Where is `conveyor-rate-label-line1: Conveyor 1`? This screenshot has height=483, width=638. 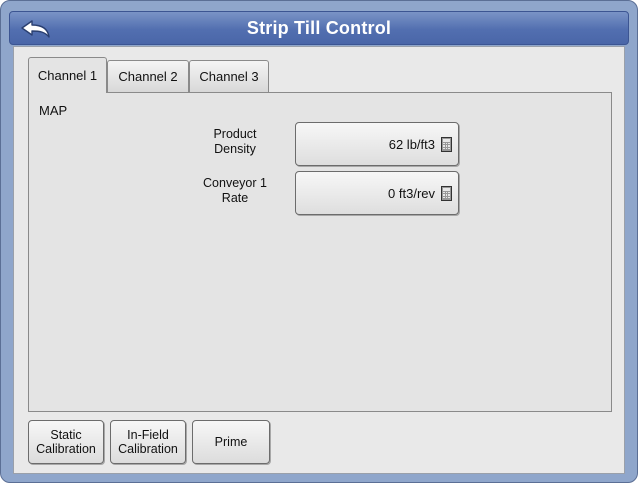 conveyor-rate-label-line1: Conveyor 1 is located at coordinates (235, 183).